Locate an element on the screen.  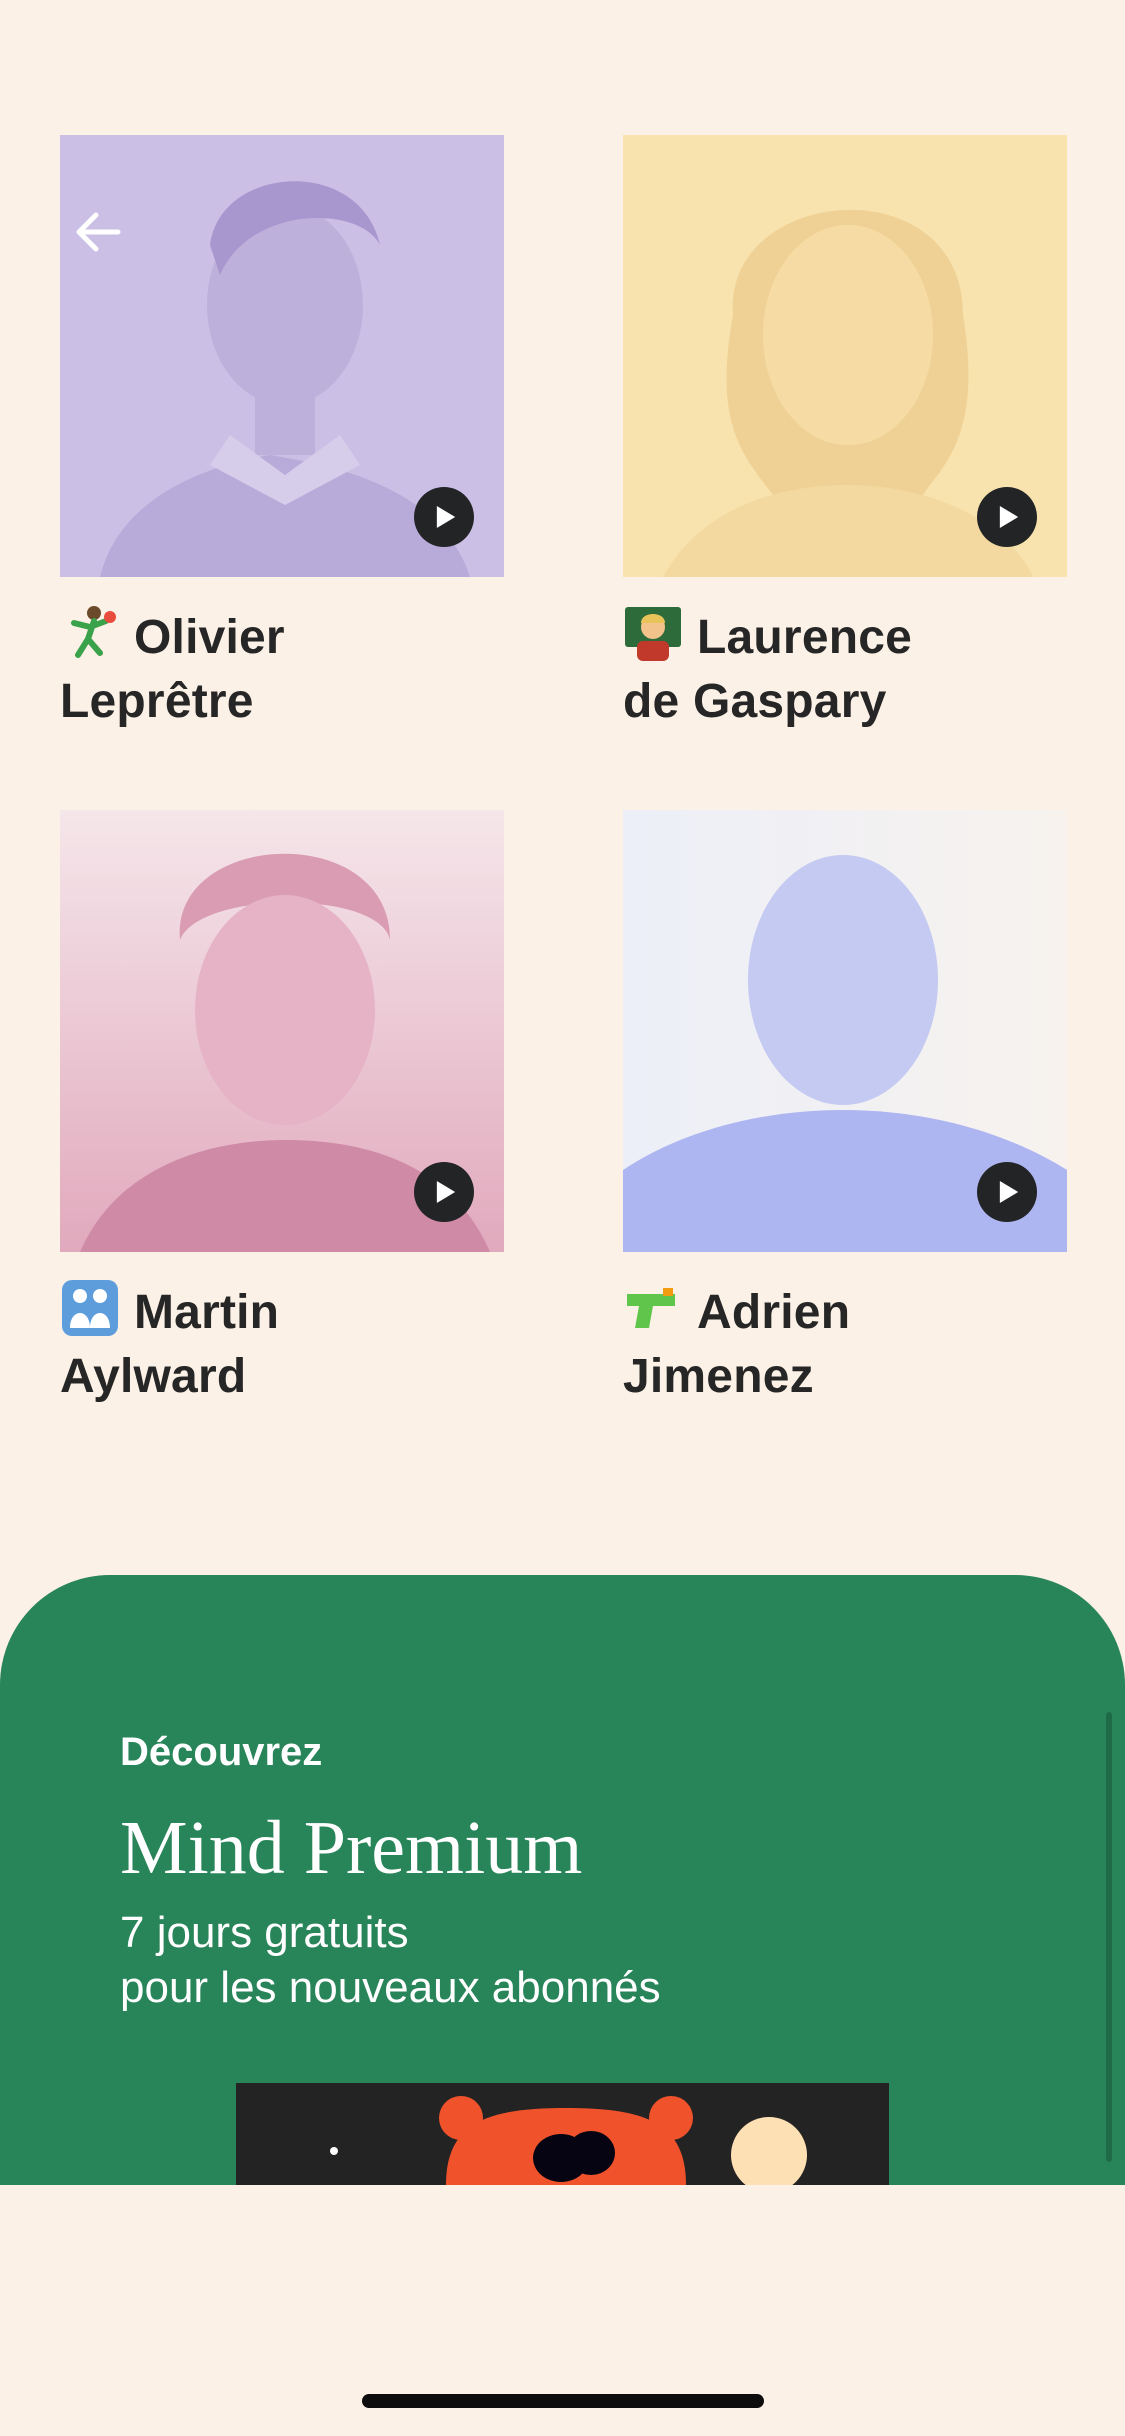
scrollbar is located at coordinates (1109, 1937).